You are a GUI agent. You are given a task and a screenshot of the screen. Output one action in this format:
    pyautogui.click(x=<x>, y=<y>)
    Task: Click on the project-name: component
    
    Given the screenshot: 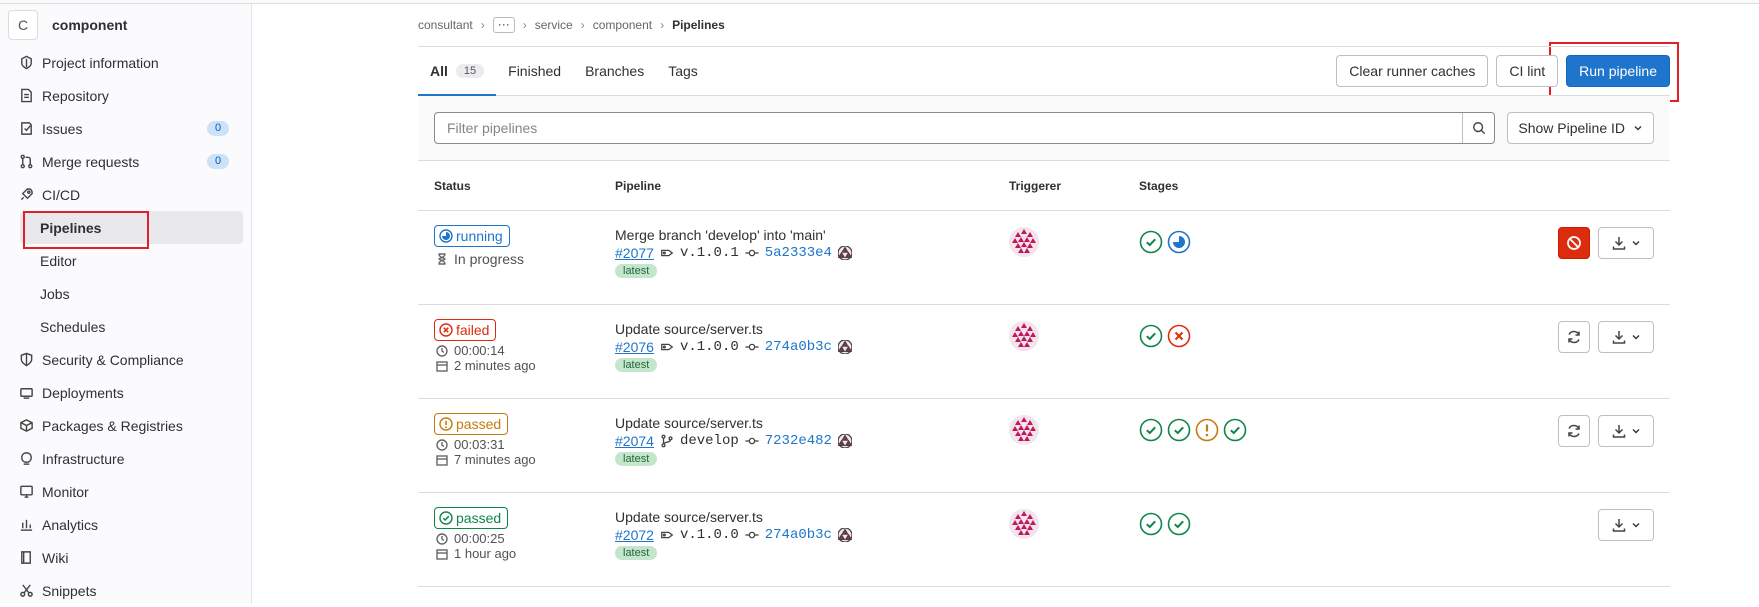 What is the action you would take?
    pyautogui.click(x=90, y=25)
    